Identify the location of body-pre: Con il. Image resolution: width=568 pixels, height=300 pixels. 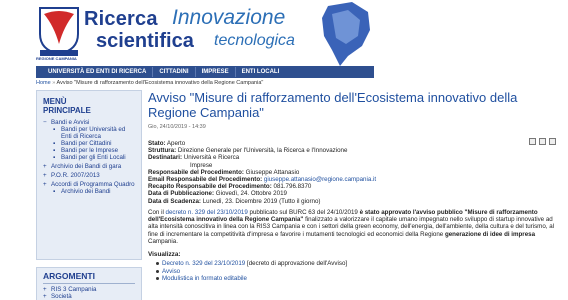
(157, 212).